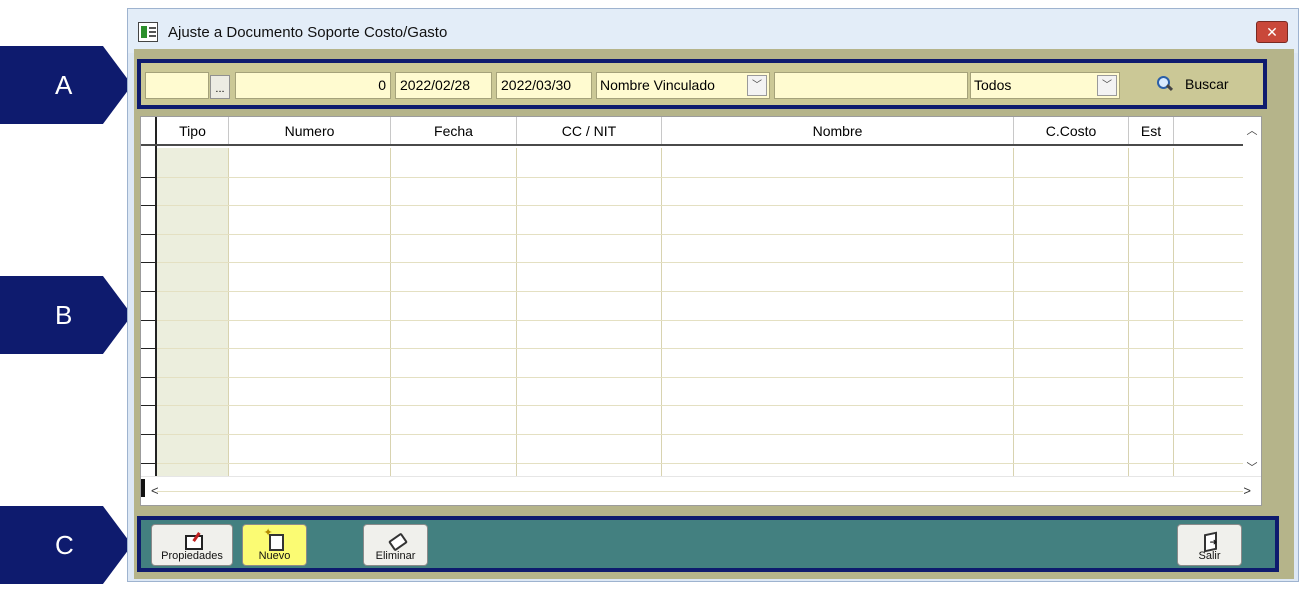  Describe the element at coordinates (395, 556) in the screenshot. I see `eliminar-label: Eliminar` at that location.